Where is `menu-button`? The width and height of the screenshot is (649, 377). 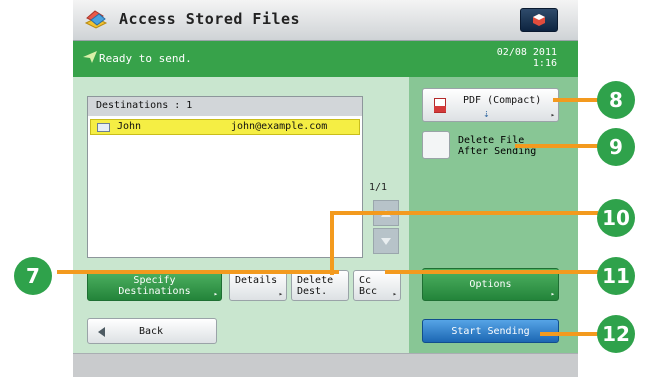
menu-button is located at coordinates (539, 20).